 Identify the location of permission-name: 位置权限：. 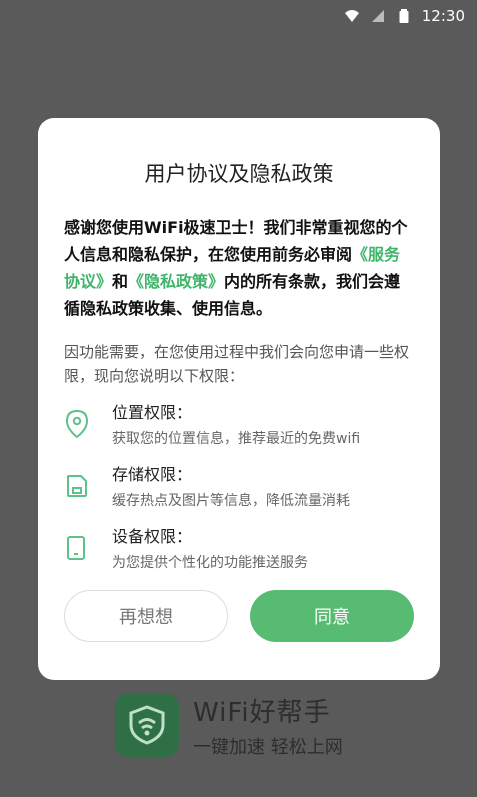
(152, 412).